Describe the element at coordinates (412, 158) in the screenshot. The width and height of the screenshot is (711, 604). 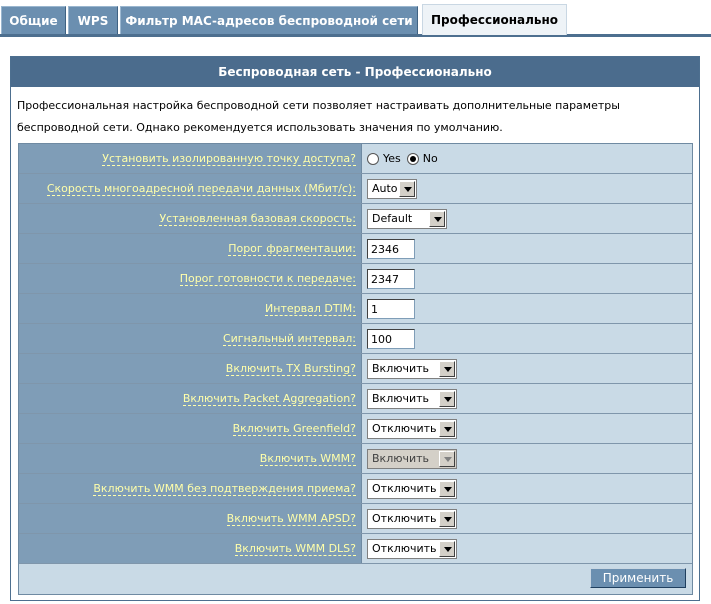
I see `radio-checked-icon` at that location.